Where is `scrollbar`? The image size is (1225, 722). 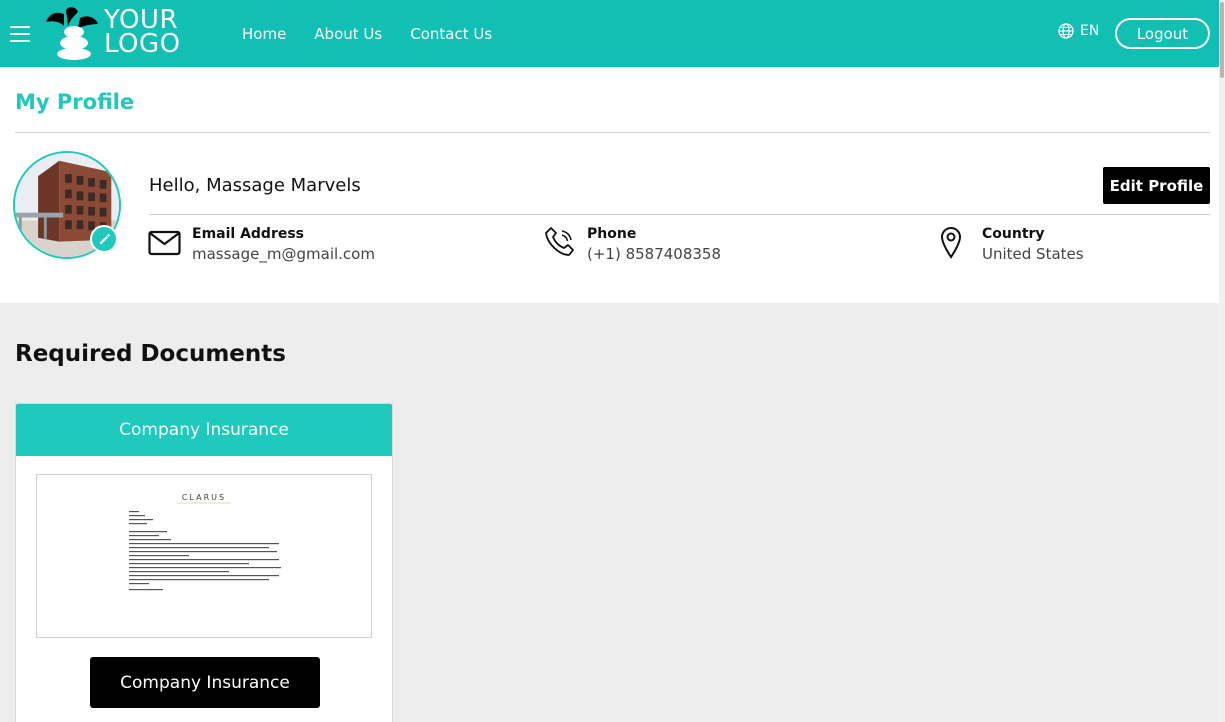
scrollbar is located at coordinates (1222, 361).